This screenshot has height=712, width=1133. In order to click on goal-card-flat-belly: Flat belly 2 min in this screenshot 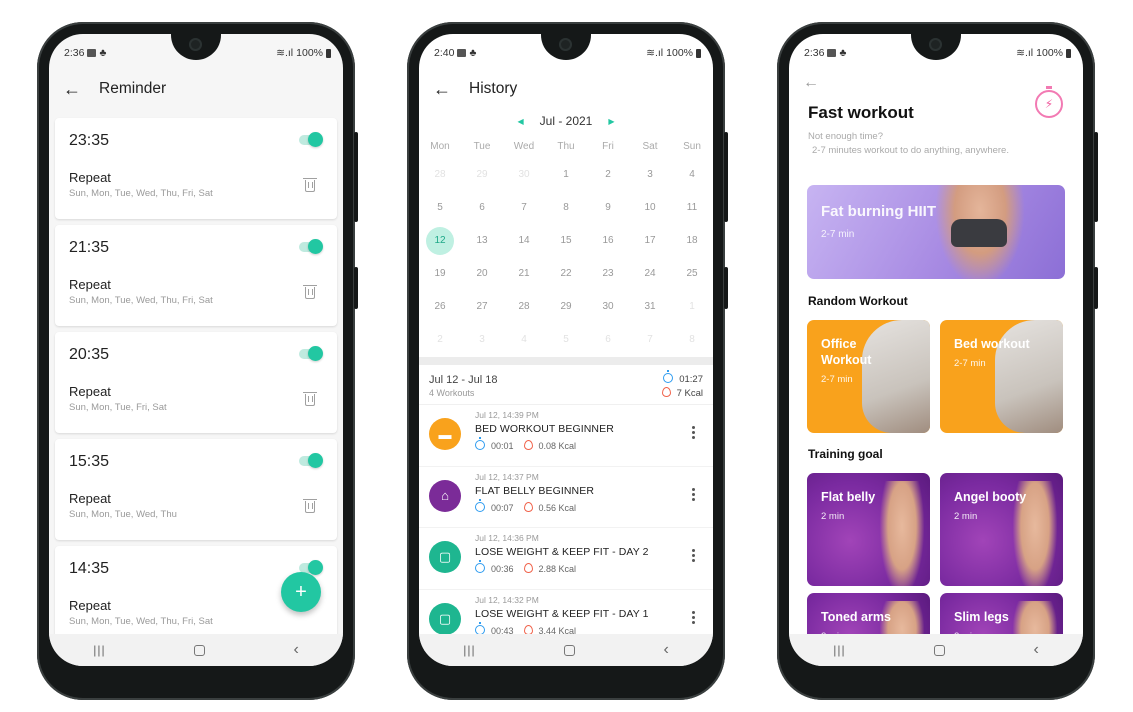, I will do `click(868, 529)`.